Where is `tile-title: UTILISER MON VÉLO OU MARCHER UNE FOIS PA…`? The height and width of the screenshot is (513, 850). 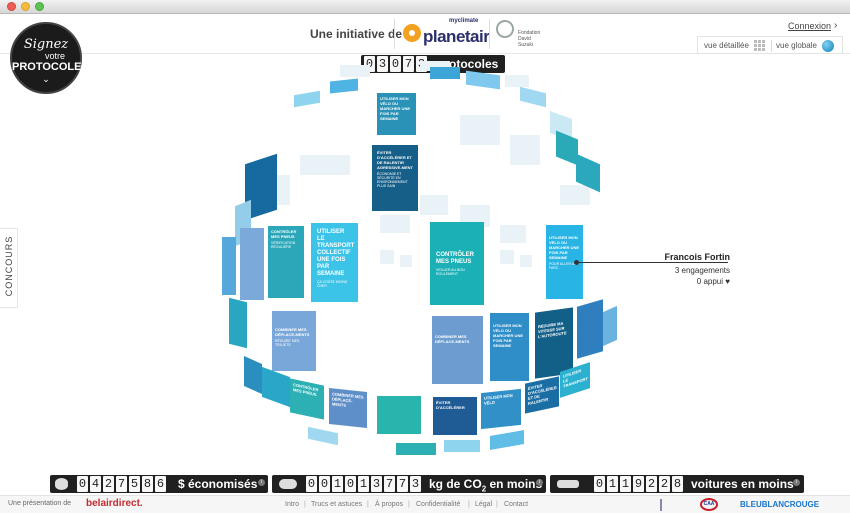 tile-title: UTILISER MON VÉLO OU MARCHER UNE FOIS PA… is located at coordinates (564, 247).